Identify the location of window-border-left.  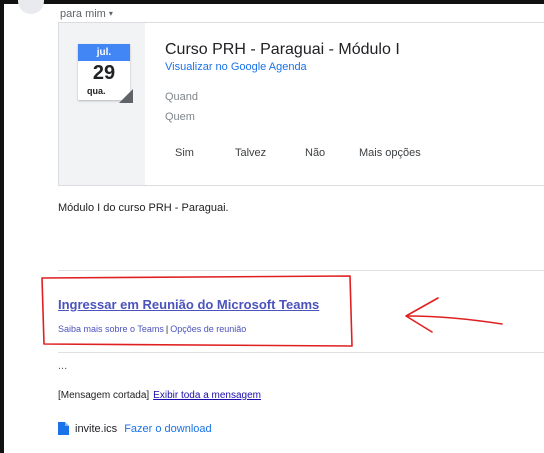
(2, 226).